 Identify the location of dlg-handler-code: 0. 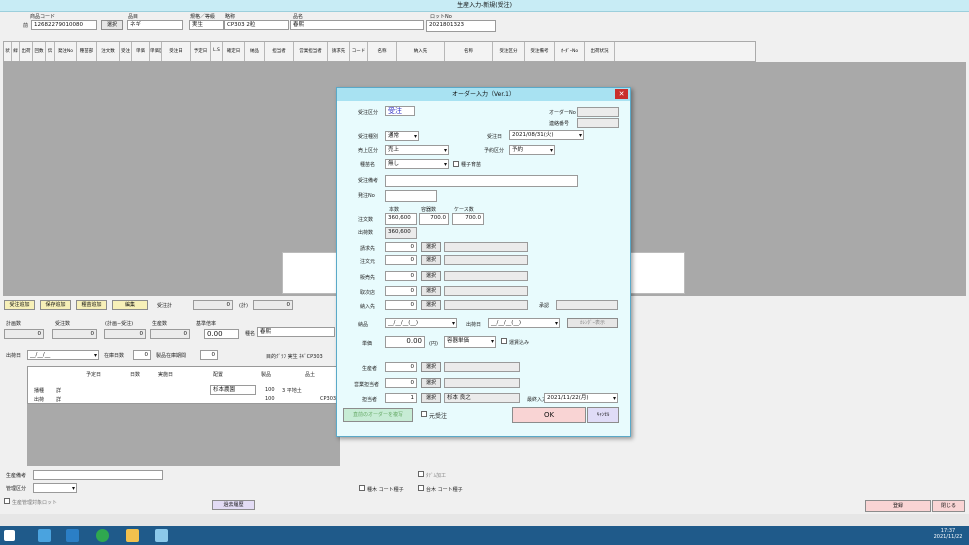
(401, 291).